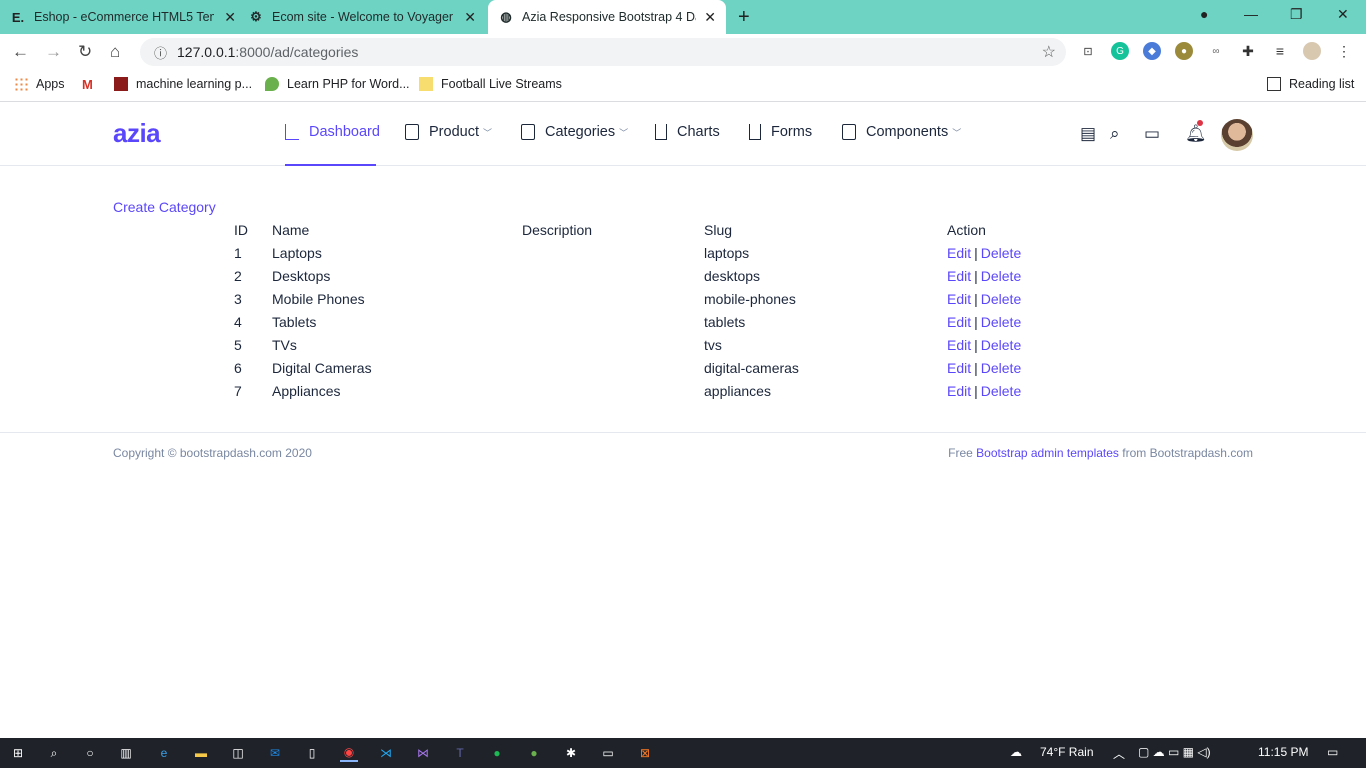 This screenshot has height=768, width=1366. What do you see at coordinates (164, 207) in the screenshot?
I see `create-category-link: Create Category` at bounding box center [164, 207].